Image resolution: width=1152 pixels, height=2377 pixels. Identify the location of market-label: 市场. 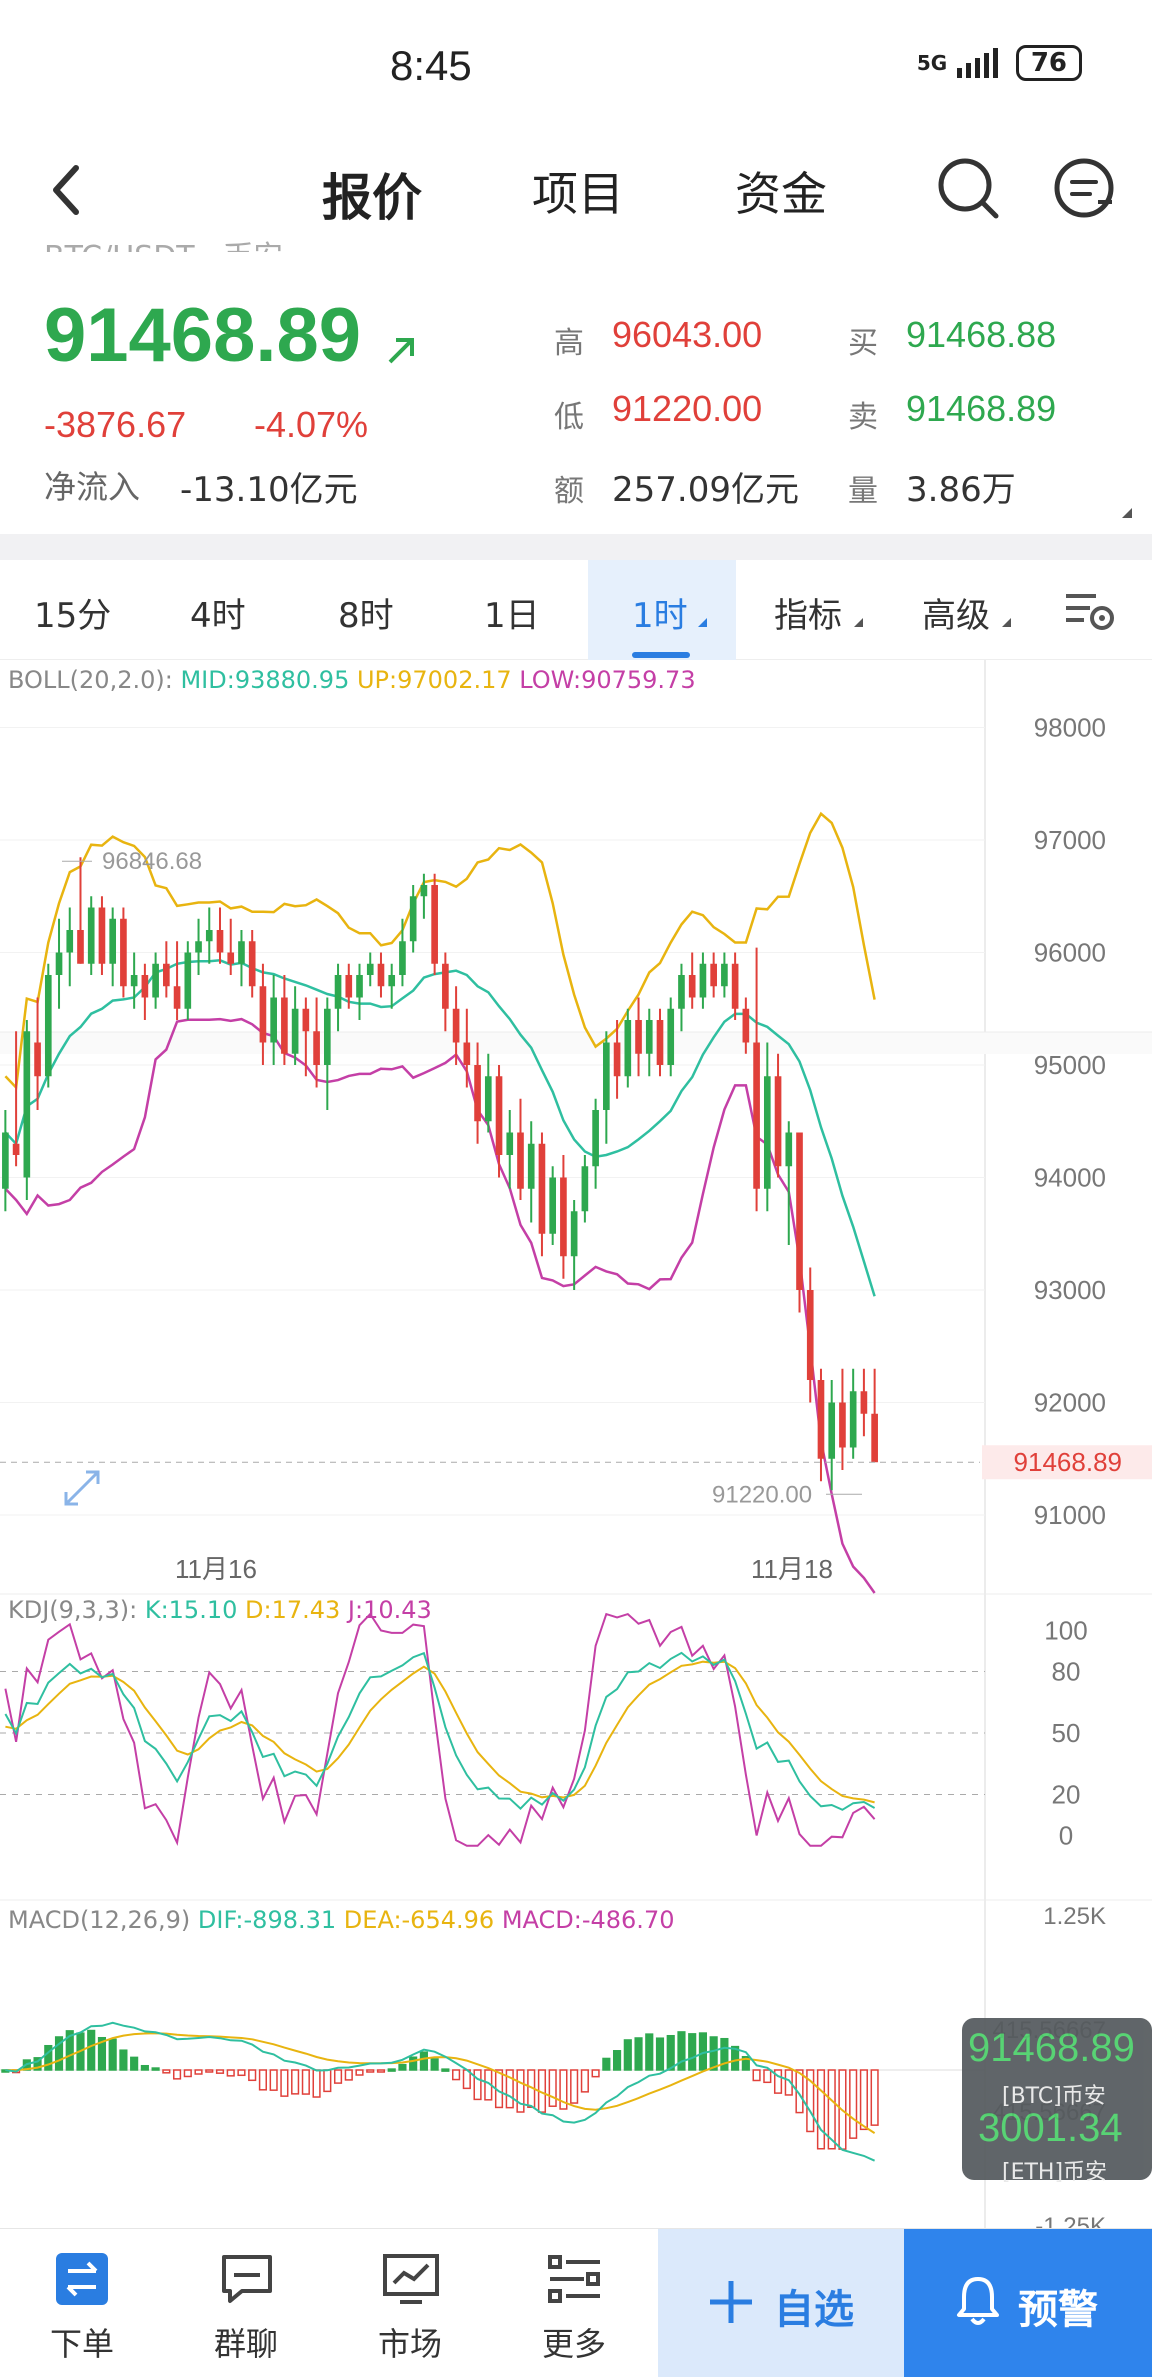
(409, 2344).